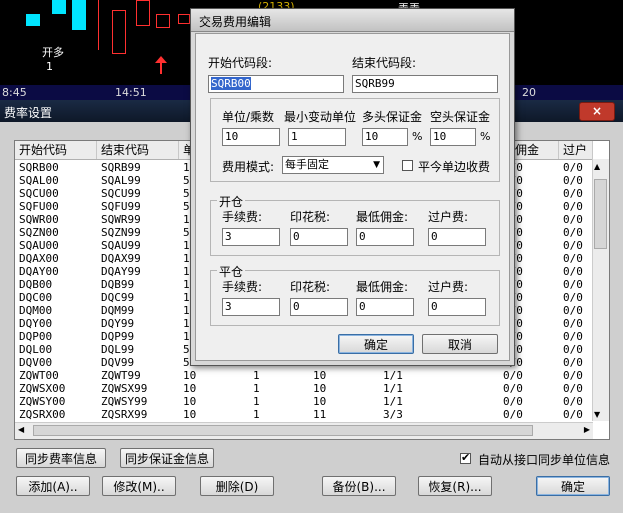 The width and height of the screenshot is (623, 513). Describe the element at coordinates (248, 167) in the screenshot. I see `fee-mode-label: 费用模式:` at that location.